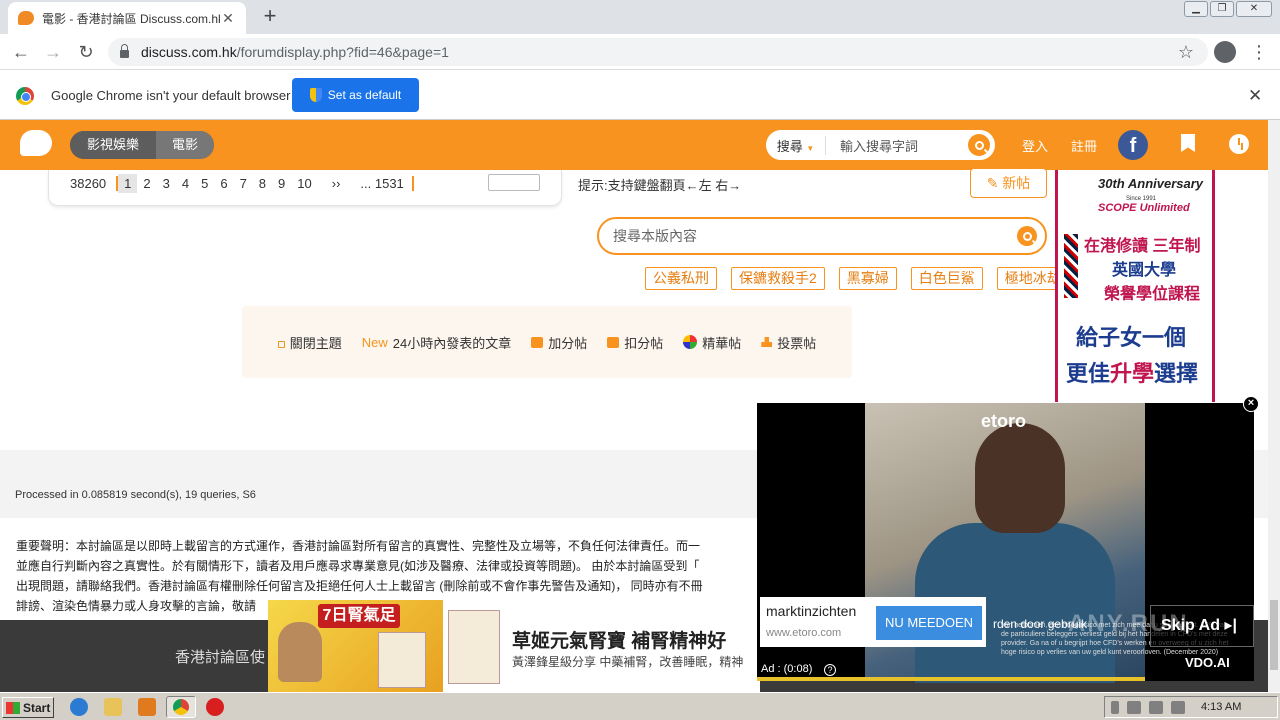 Image resolution: width=1280 pixels, height=720 pixels. Describe the element at coordinates (36, 143) in the screenshot. I see `discuss-logo-icon` at that location.